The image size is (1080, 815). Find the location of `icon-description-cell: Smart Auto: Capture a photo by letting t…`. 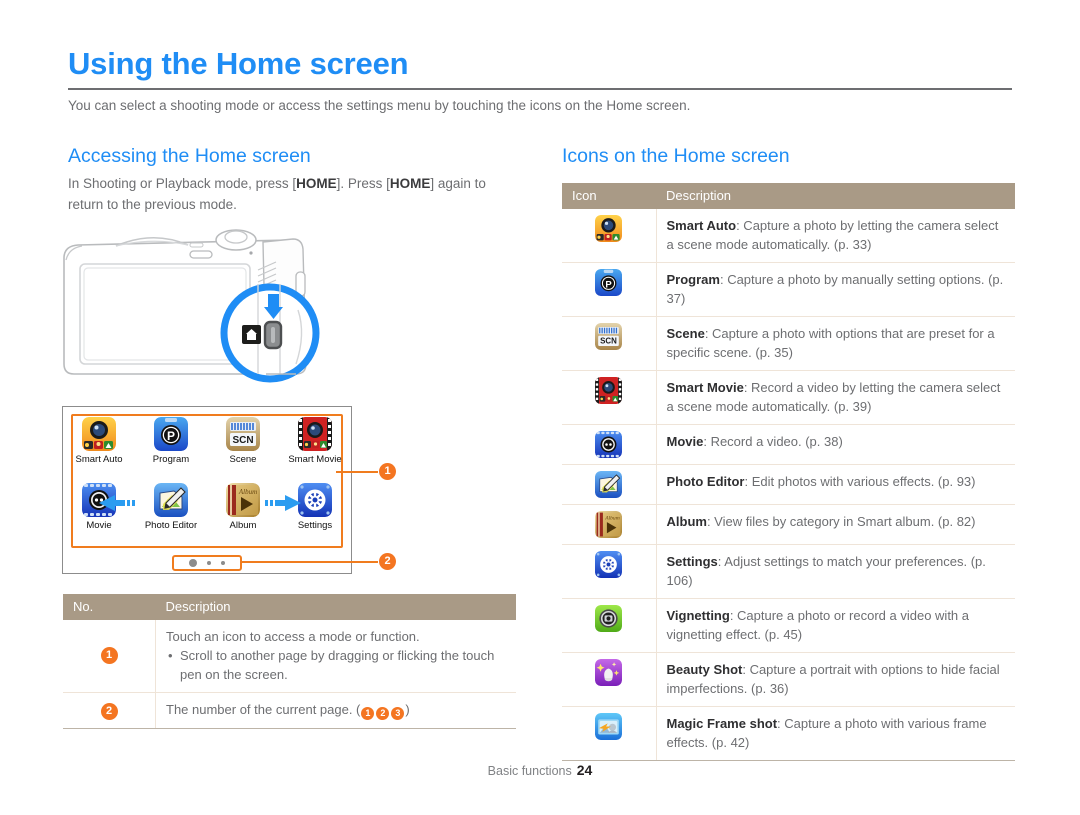

icon-description-cell: Smart Auto: Capture a photo by letting t… is located at coordinates (835, 236).